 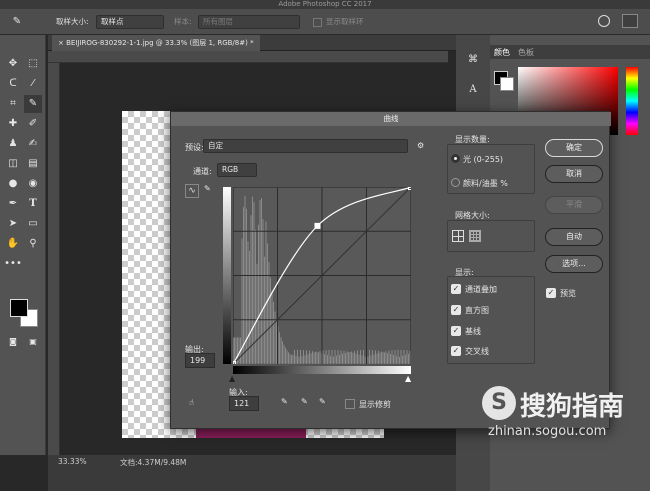 I want to click on watermark-logo-icon: S, so click(x=499, y=403).